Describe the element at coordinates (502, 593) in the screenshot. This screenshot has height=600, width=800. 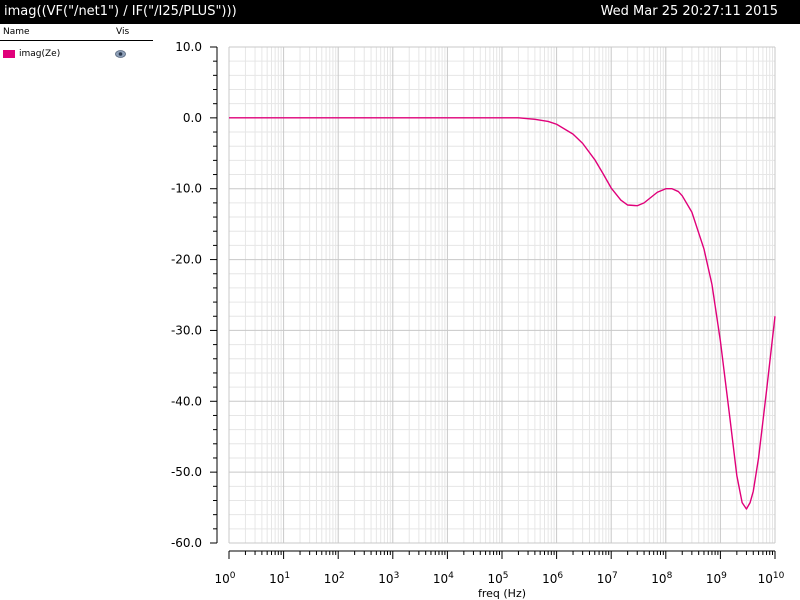
I see `x-axis-label: freq (Hz)` at that location.